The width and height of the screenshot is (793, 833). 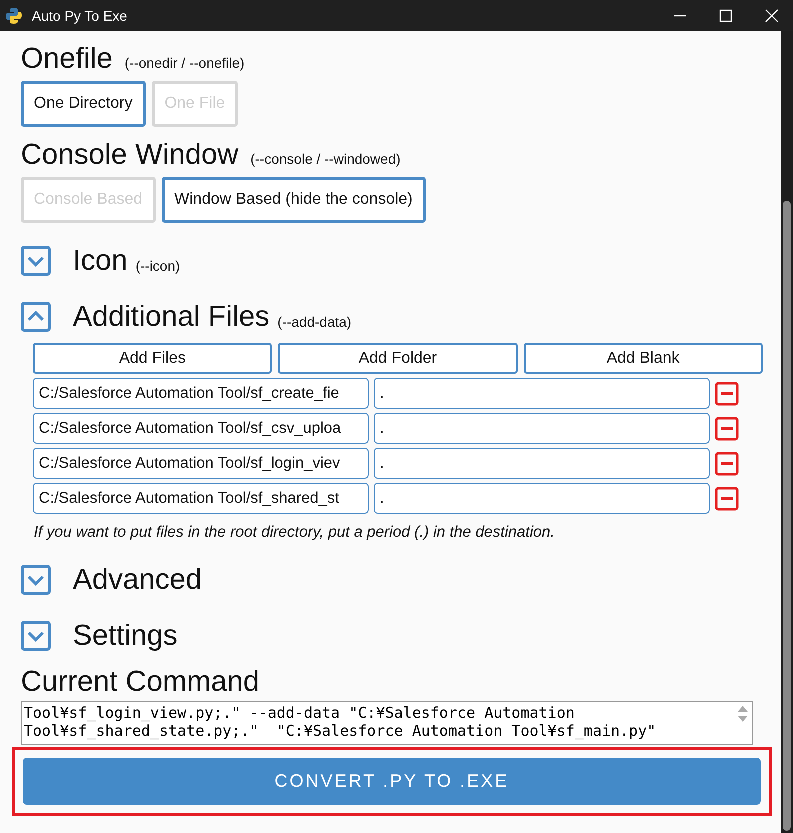 I want to click on command-text-area: Tool¥sf_login_view.py;." --add-data "C:¥Salesforce Automation Tool¥sf_shared_state.py;." "C:¥Salesforce Automation Tool¥sf_main.py", so click(x=387, y=723).